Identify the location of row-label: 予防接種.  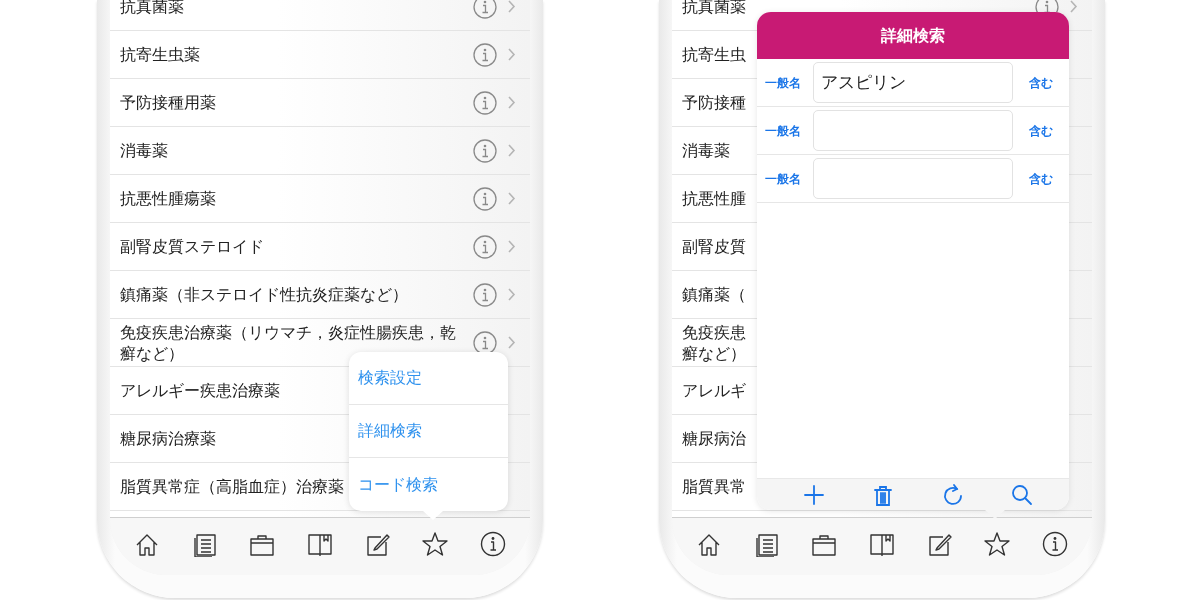
(714, 102).